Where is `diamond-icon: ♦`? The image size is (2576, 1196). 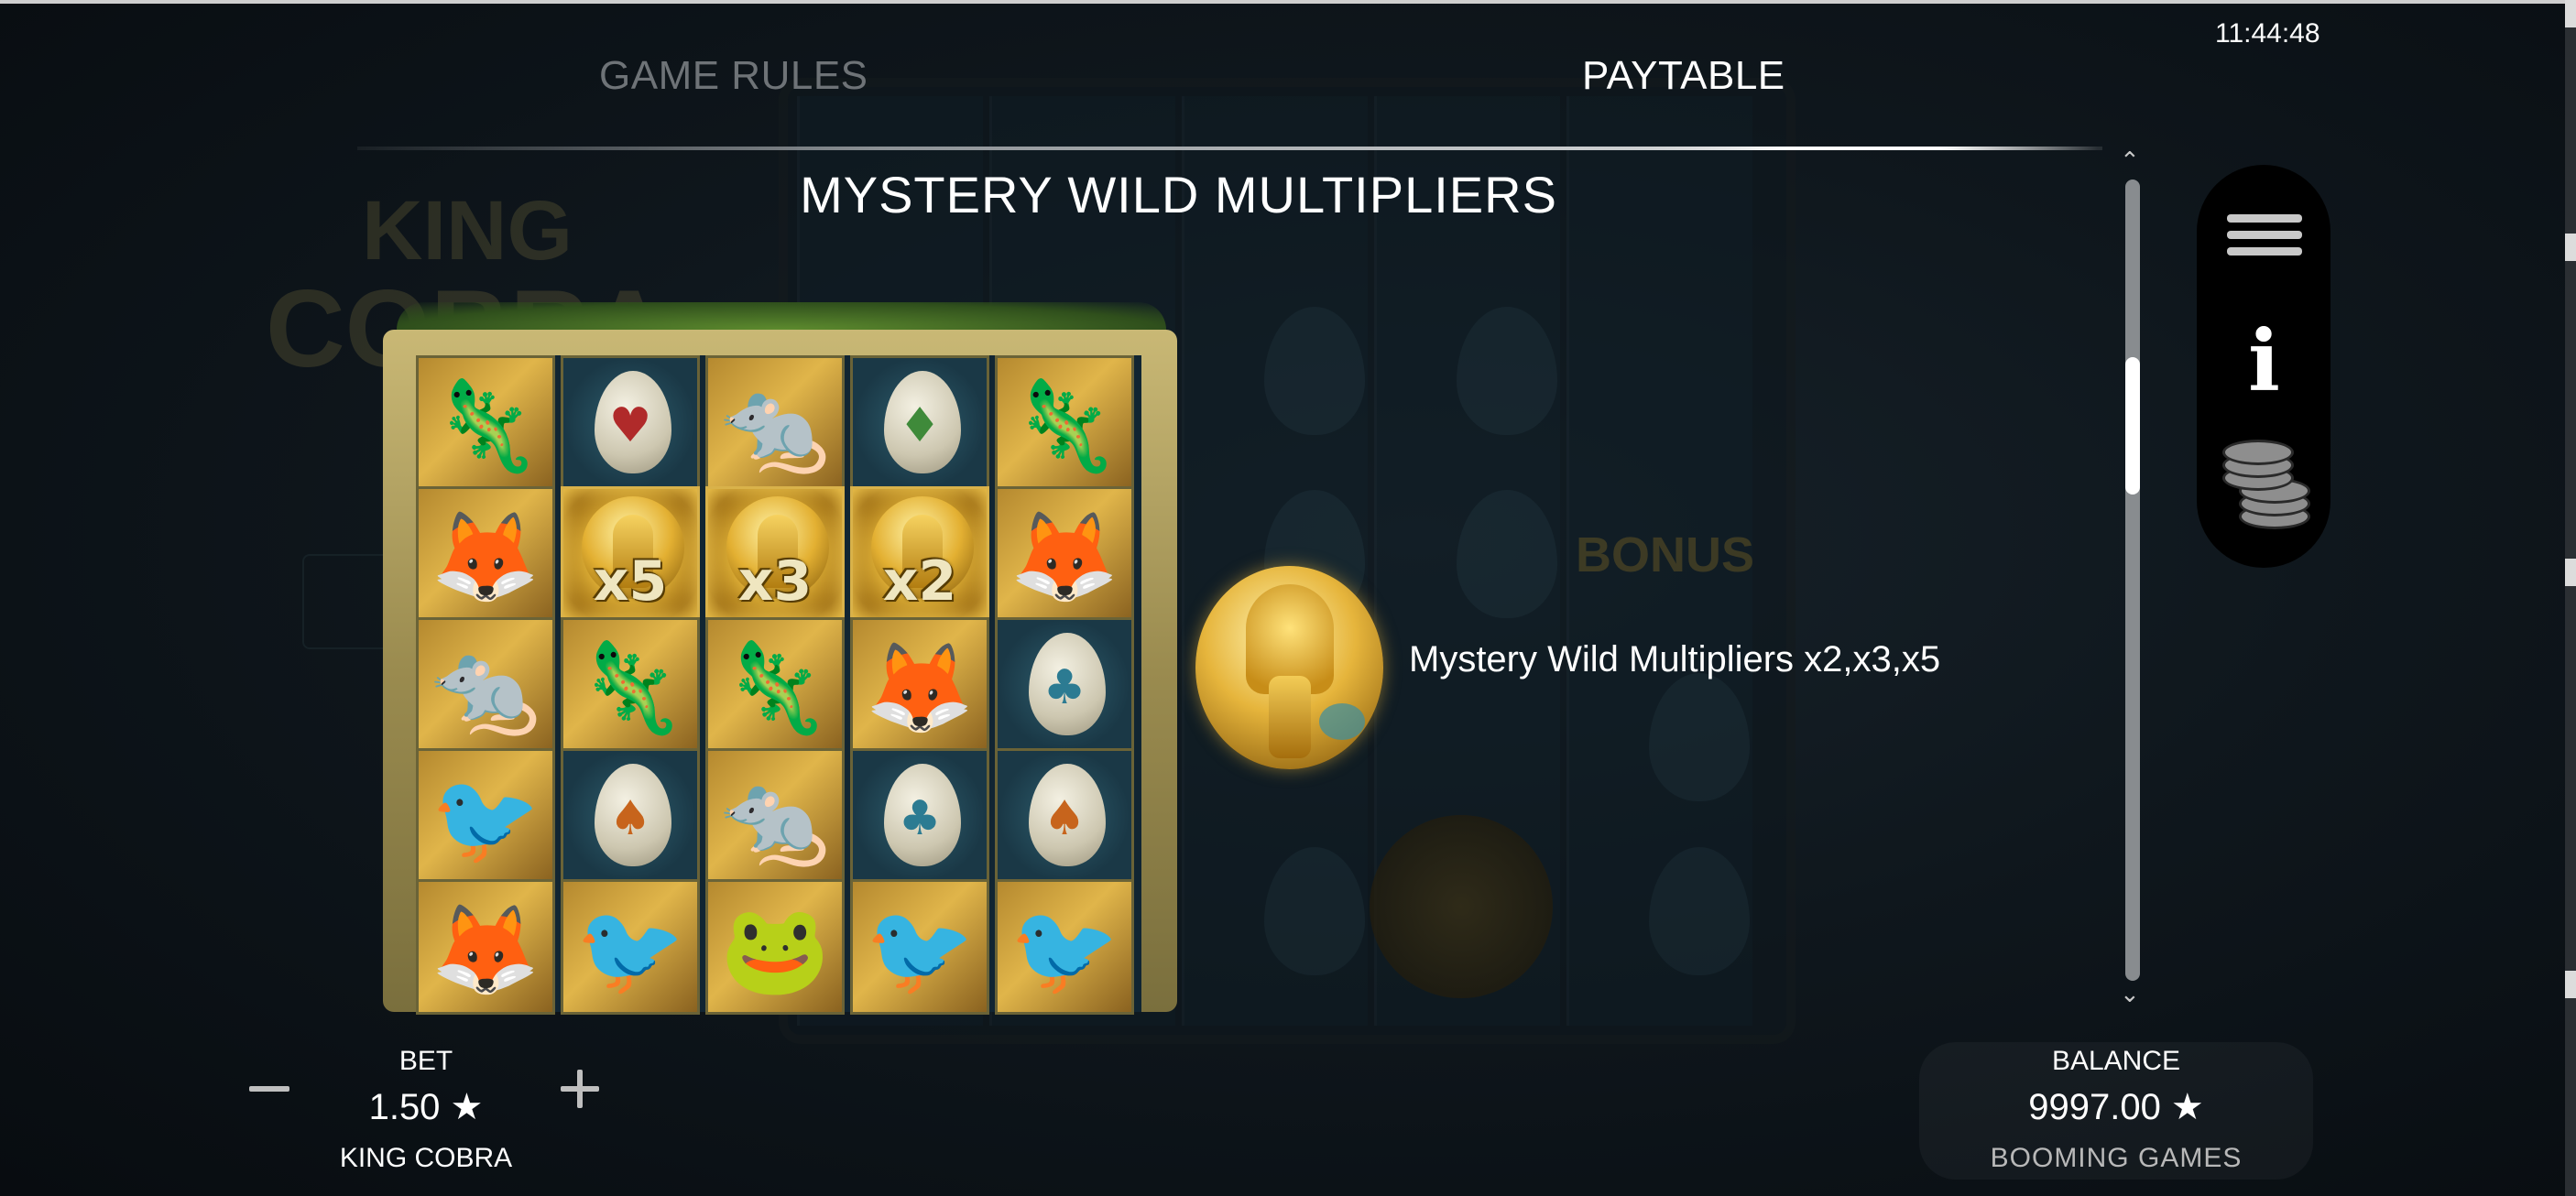
diamond-icon: ♦ is located at coordinates (920, 426).